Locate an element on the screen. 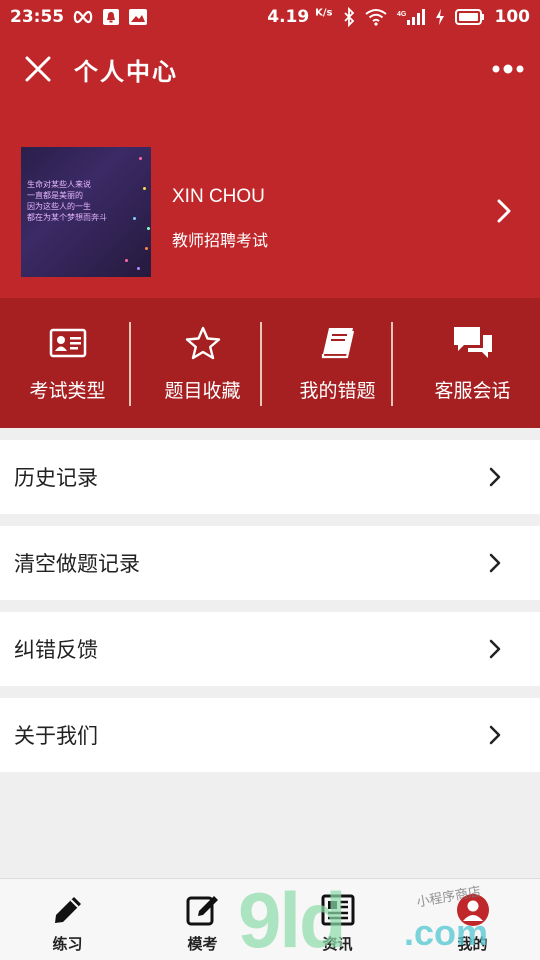  bottom-tab-bar: 练习 模考 资讯 我的 is located at coordinates (270, 919).